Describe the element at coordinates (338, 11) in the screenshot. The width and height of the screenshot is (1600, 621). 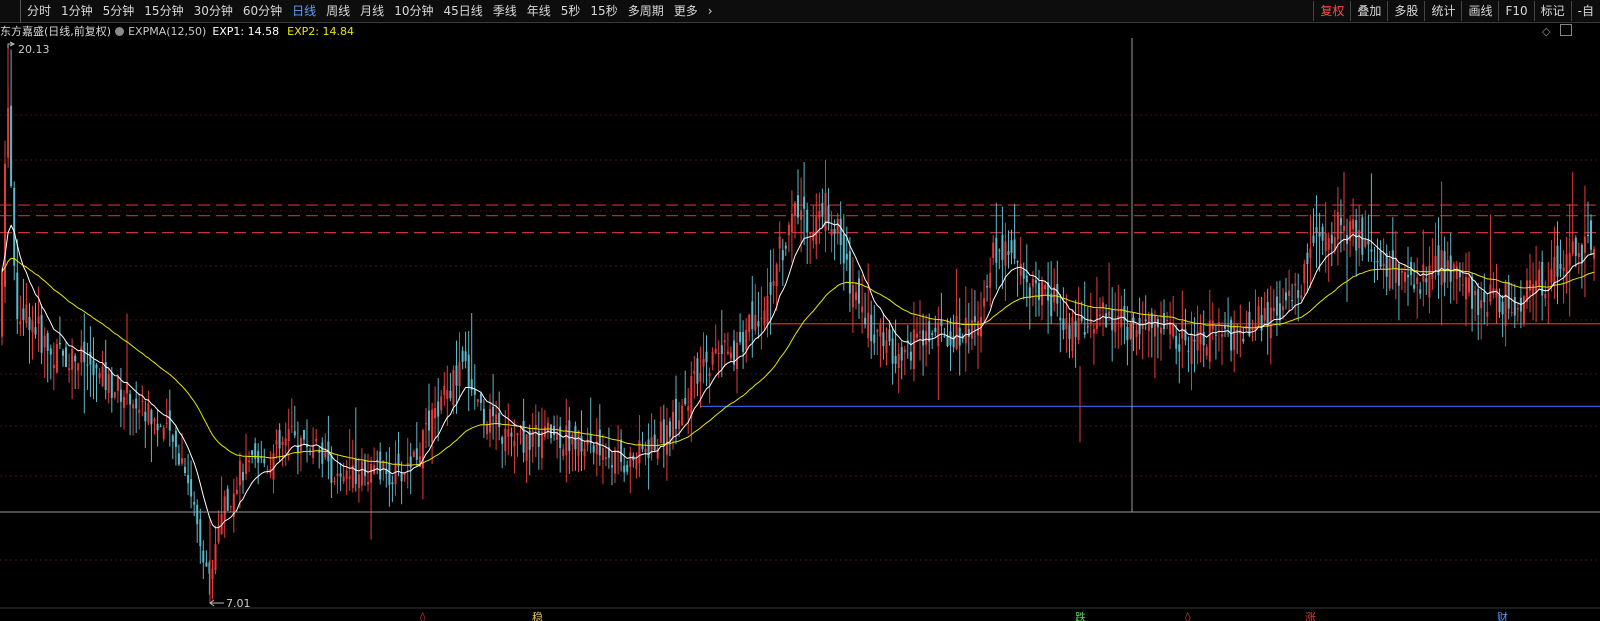
I see `period-tab: 周线` at that location.